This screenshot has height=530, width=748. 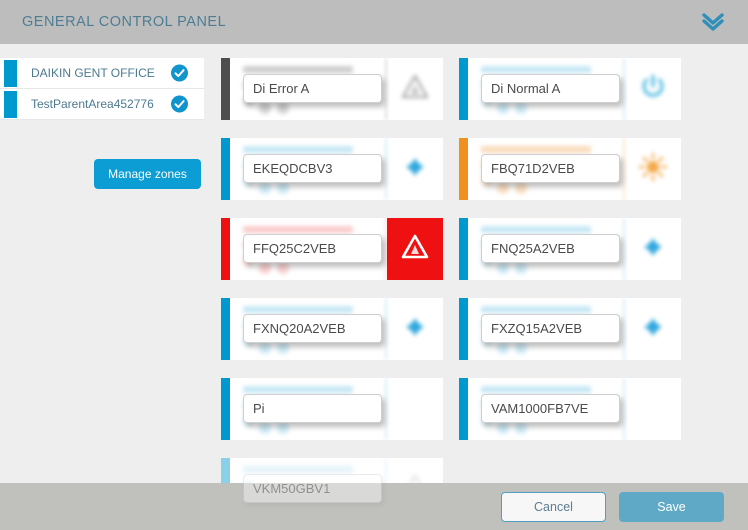 I want to click on chevron-double-down-icon, so click(x=713, y=22).